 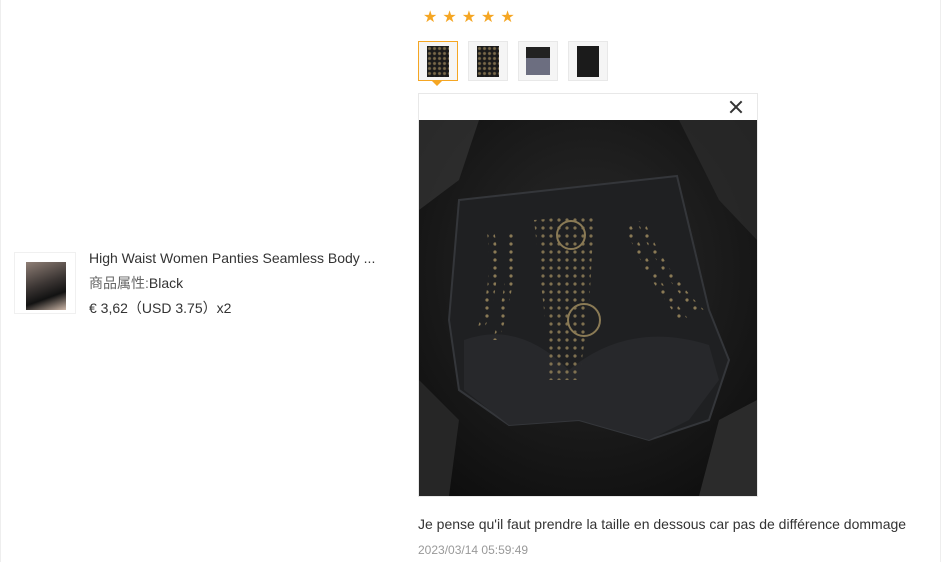 I want to click on product-attribute: 商品属性:Black, so click(x=249, y=283).